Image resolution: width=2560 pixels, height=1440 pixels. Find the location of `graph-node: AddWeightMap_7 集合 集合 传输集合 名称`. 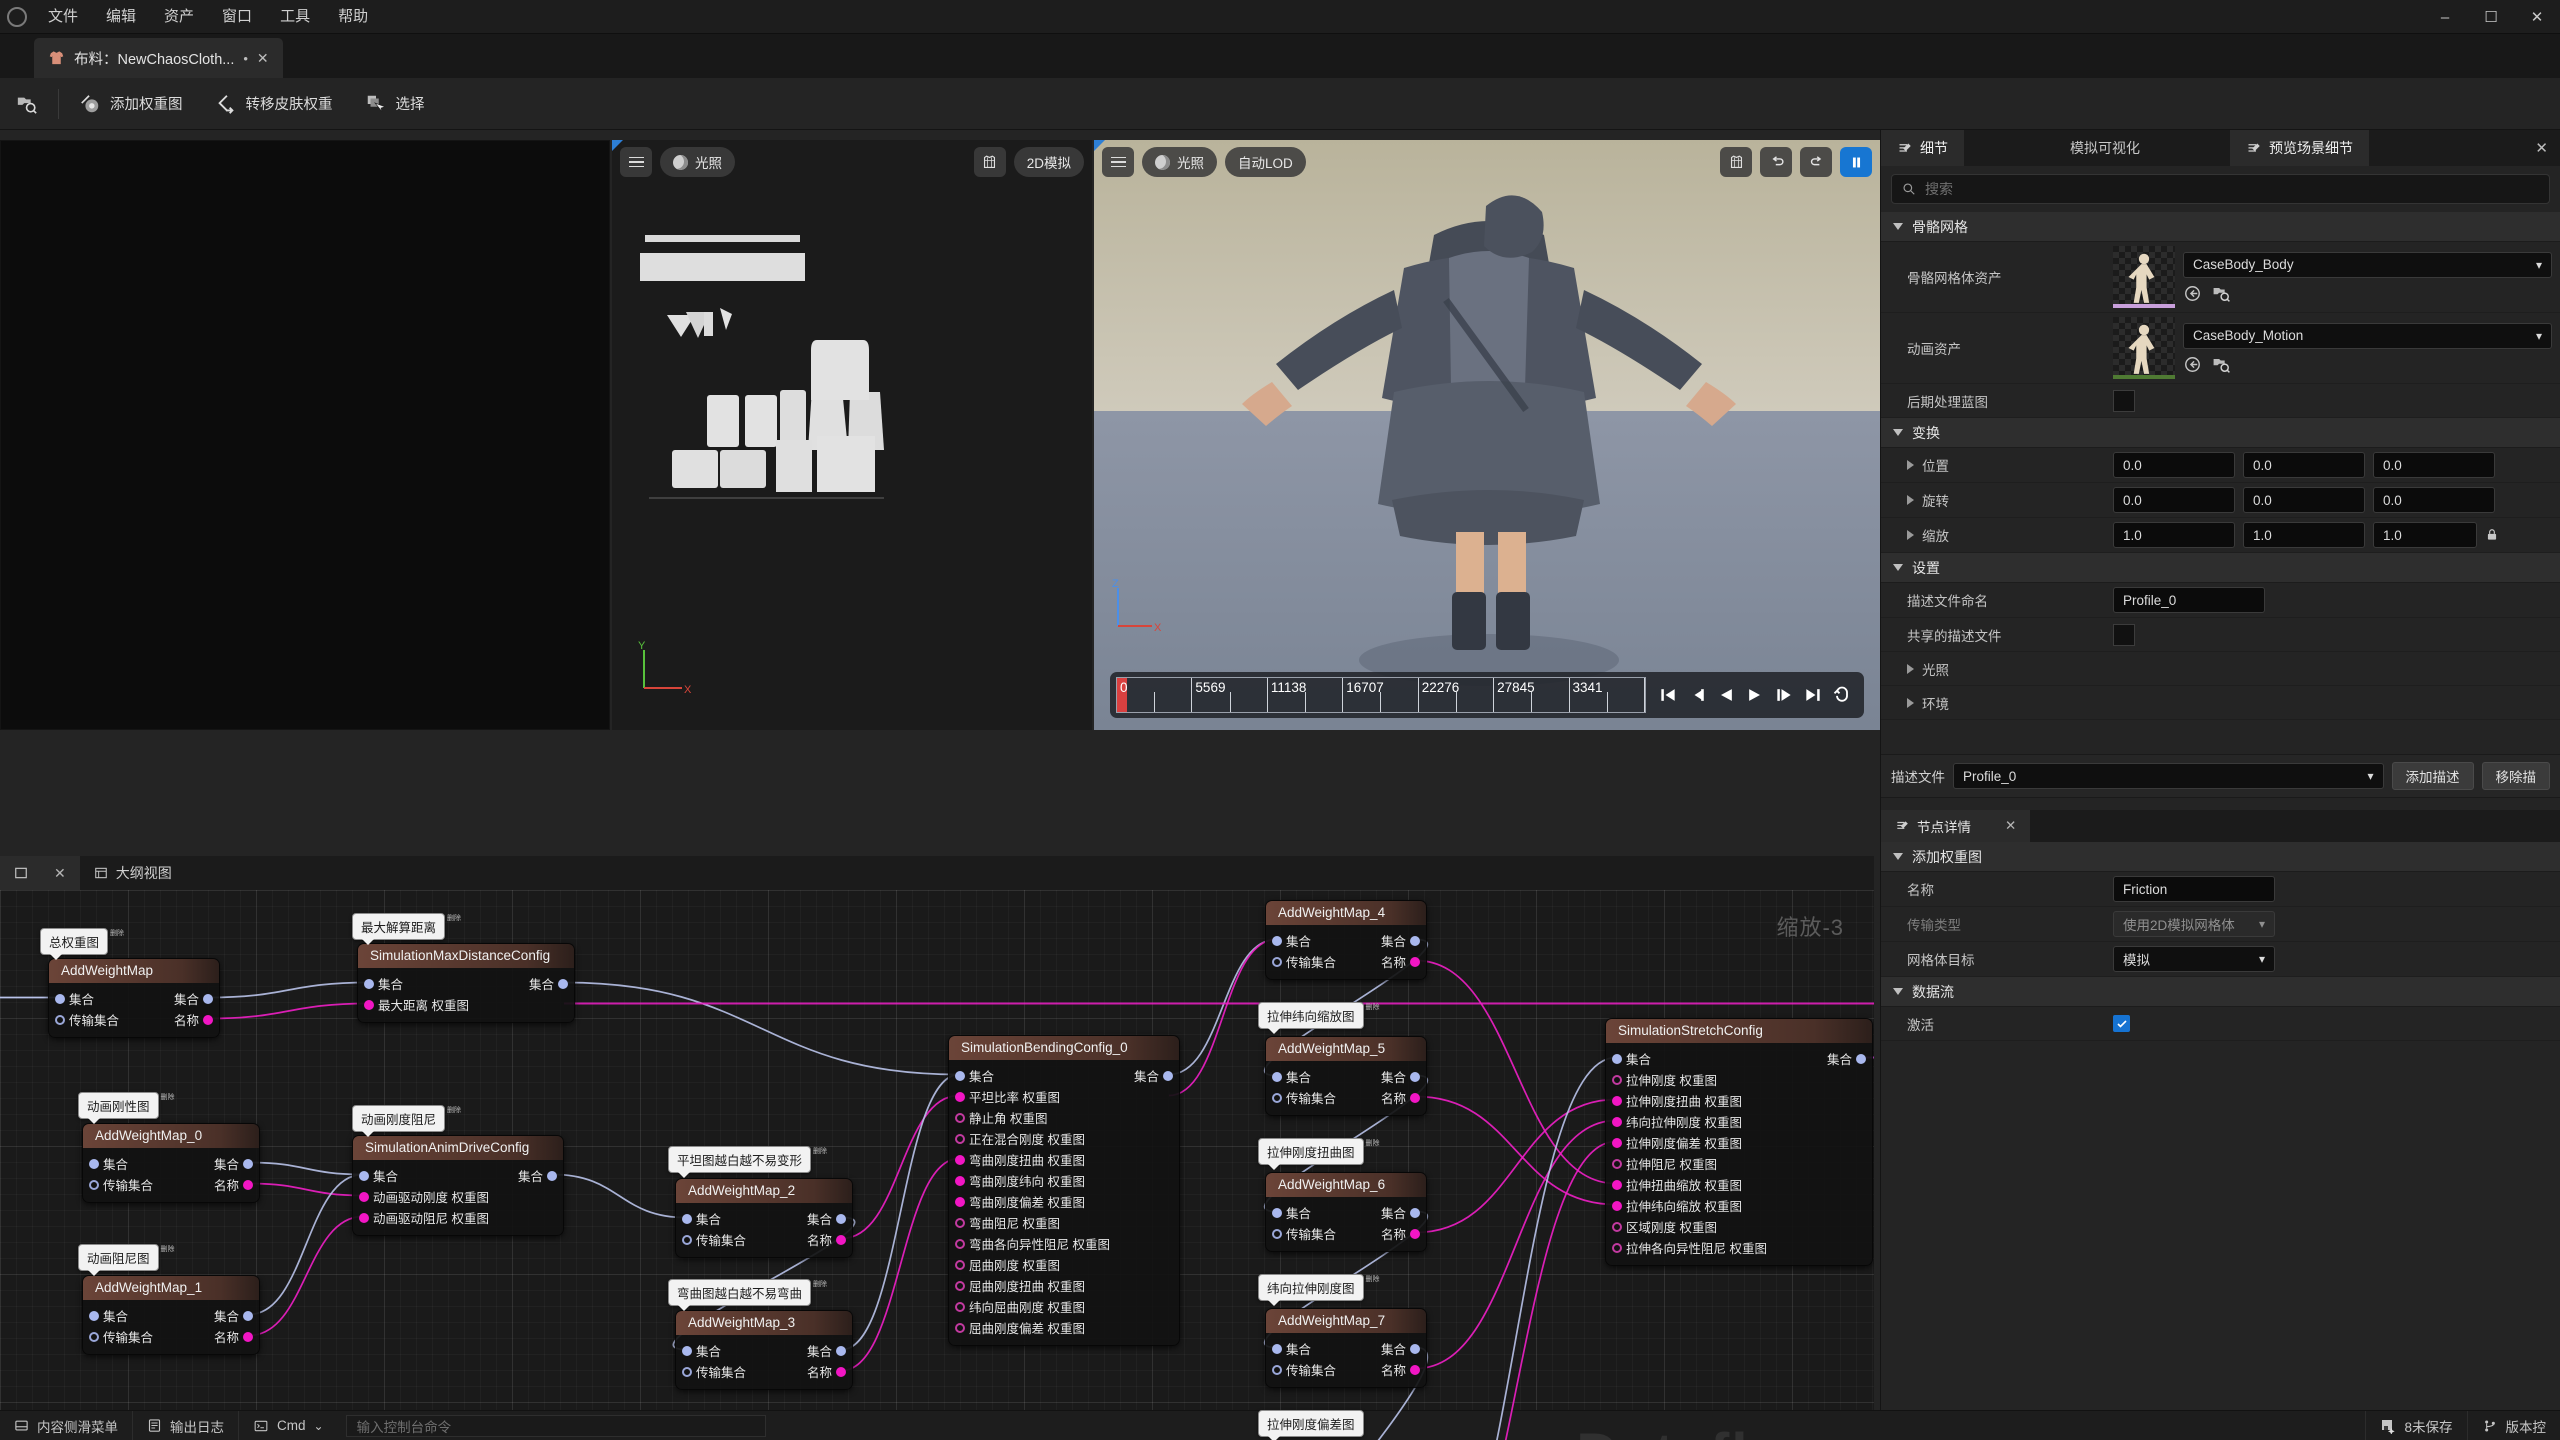

graph-node: AddWeightMap_7 集合 集合 传输集合 名称 is located at coordinates (1346, 1348).